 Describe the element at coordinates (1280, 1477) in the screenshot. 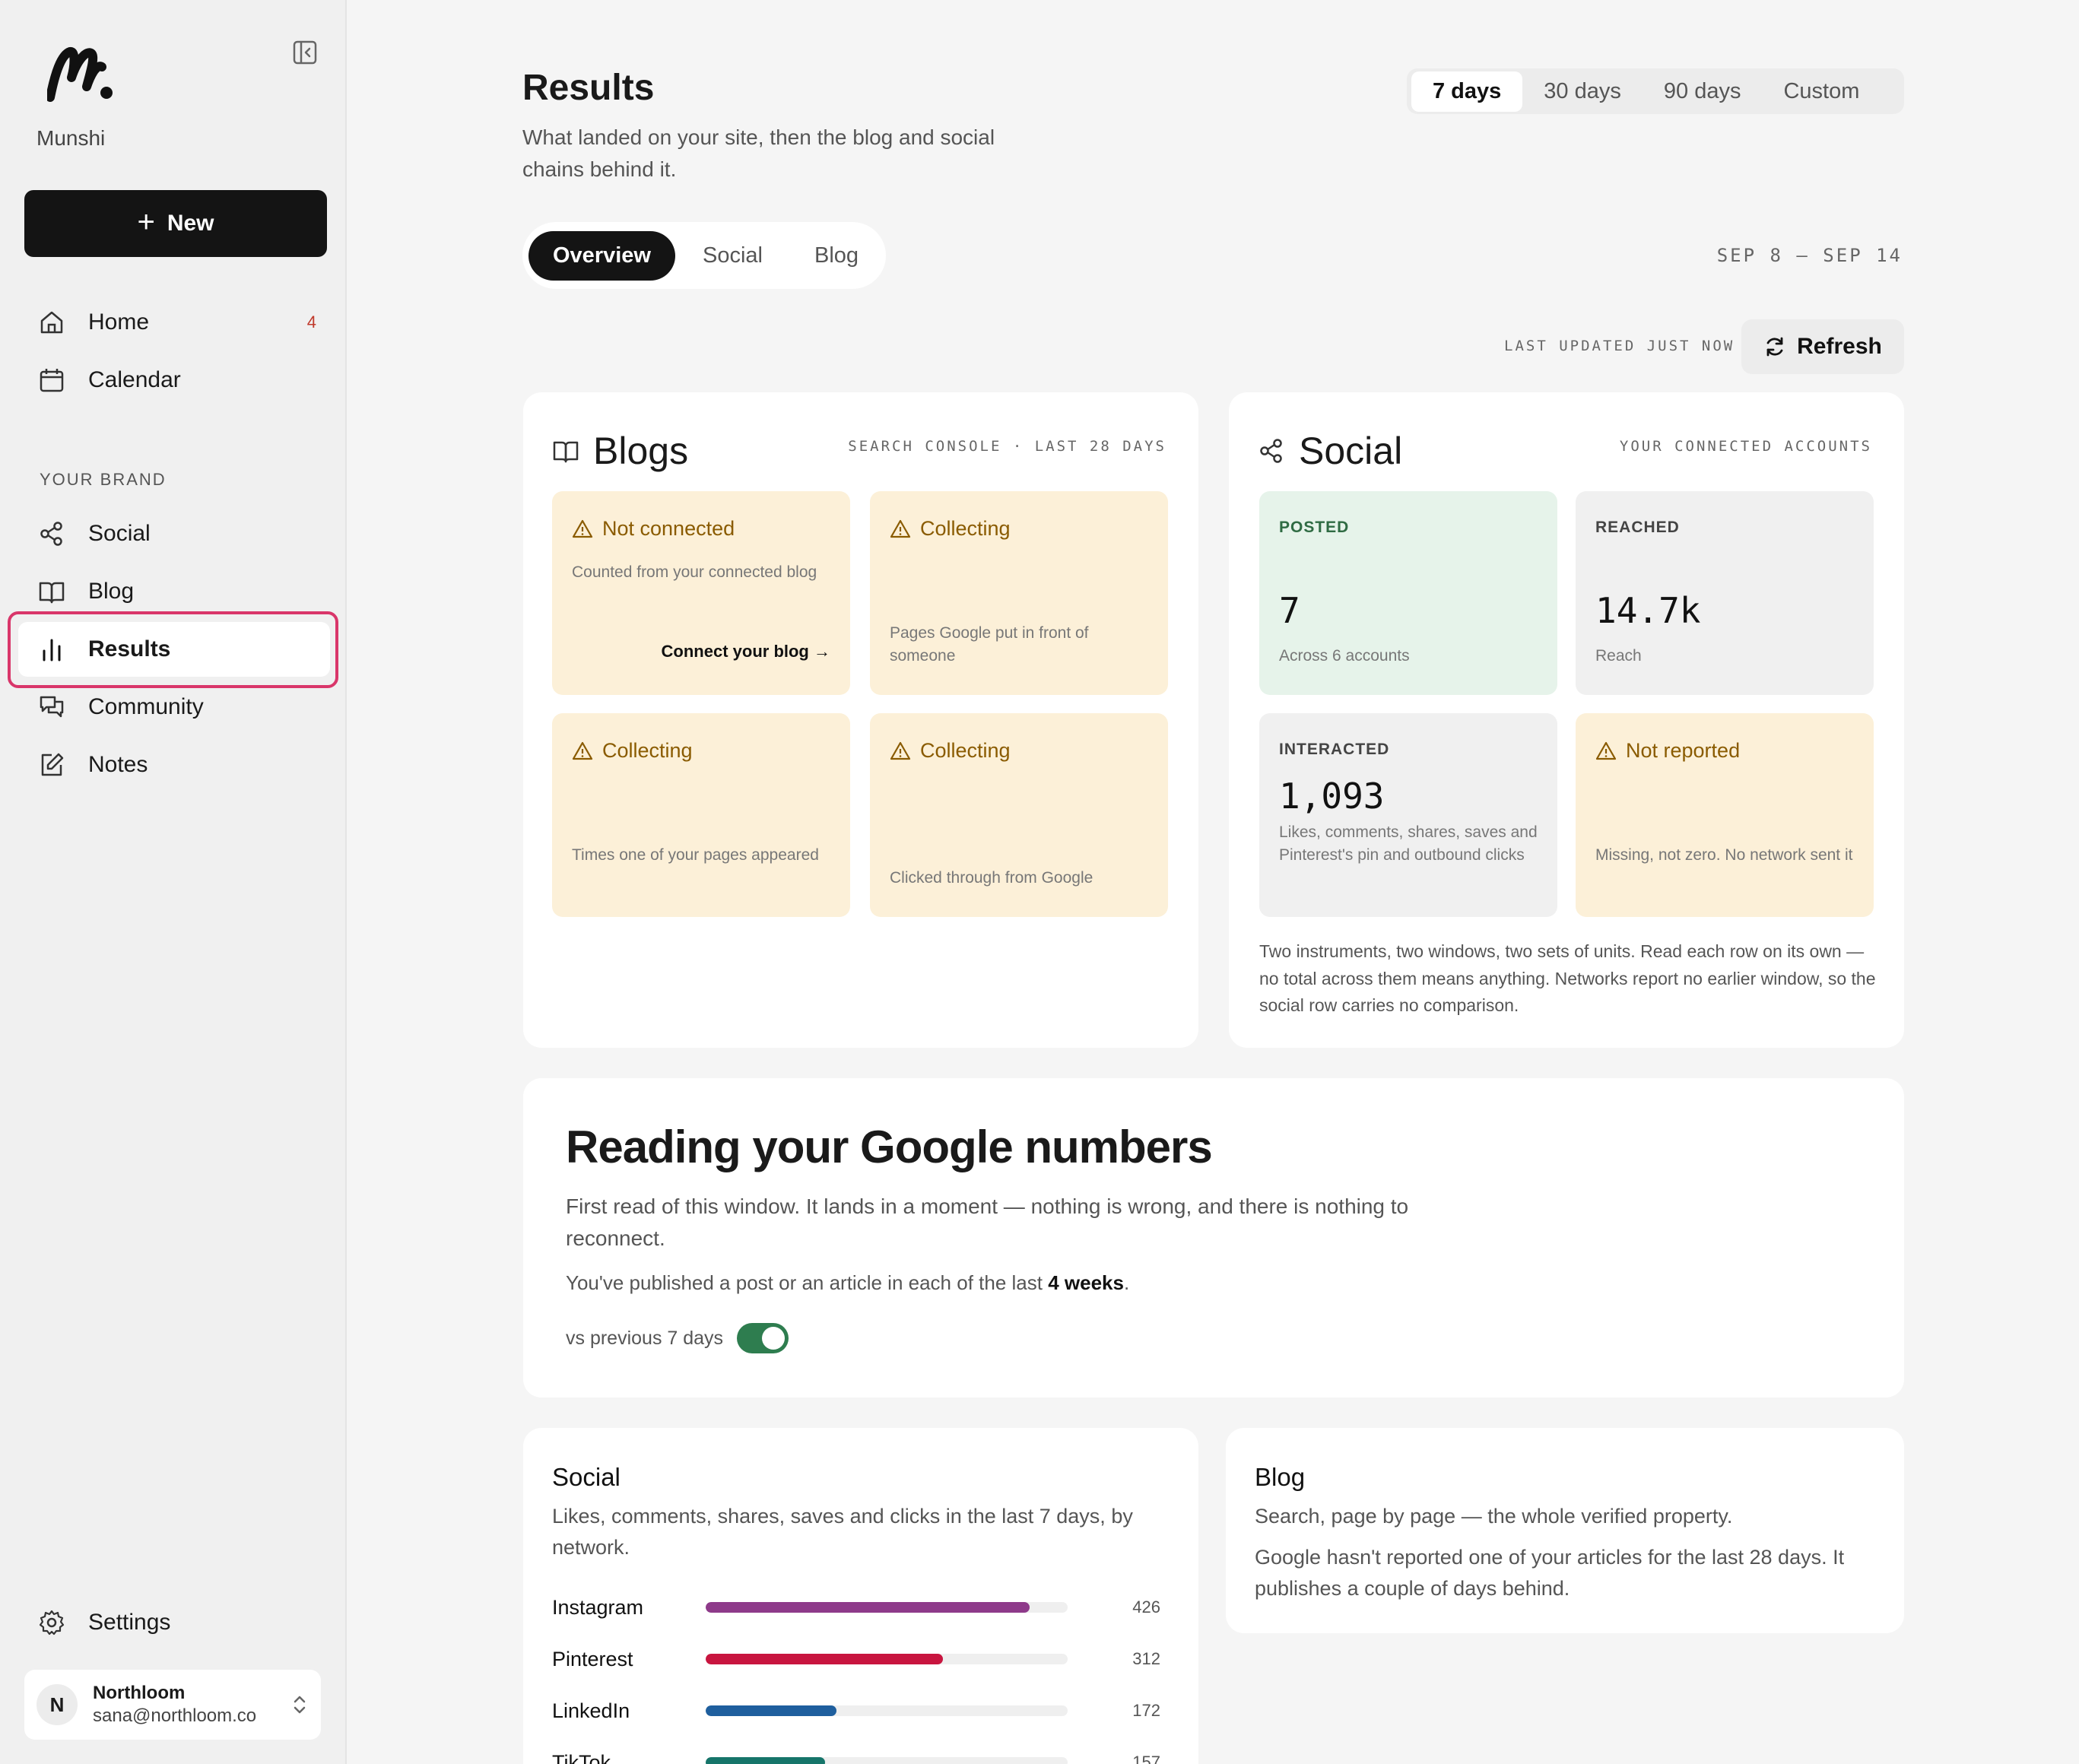

I see `card-title: Blog` at that location.